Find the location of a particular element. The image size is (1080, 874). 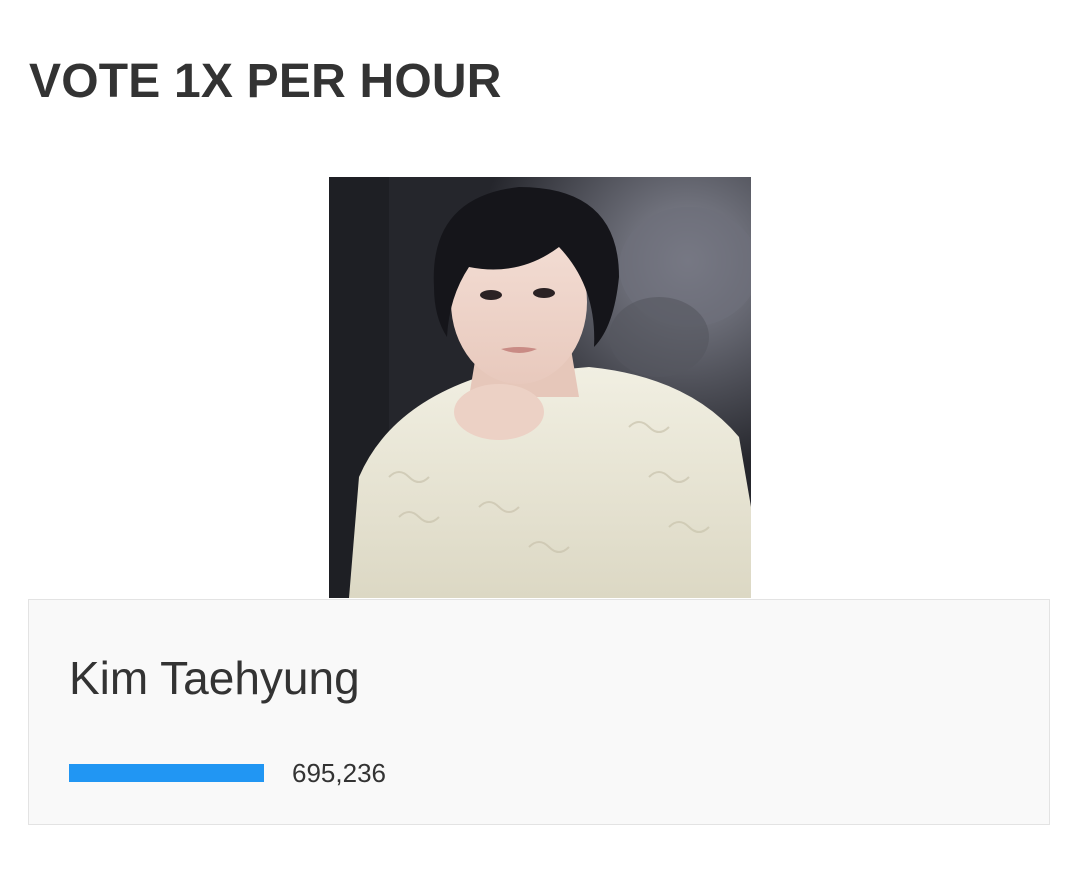

vote-progress-fill is located at coordinates (166, 773).